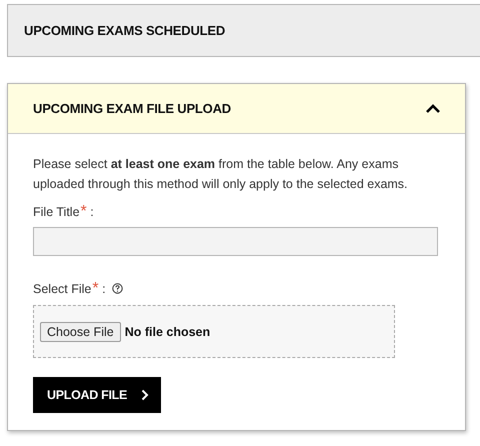 The image size is (480, 446). Describe the element at coordinates (80, 332) in the screenshot. I see `choose-file-button: Choose File` at that location.